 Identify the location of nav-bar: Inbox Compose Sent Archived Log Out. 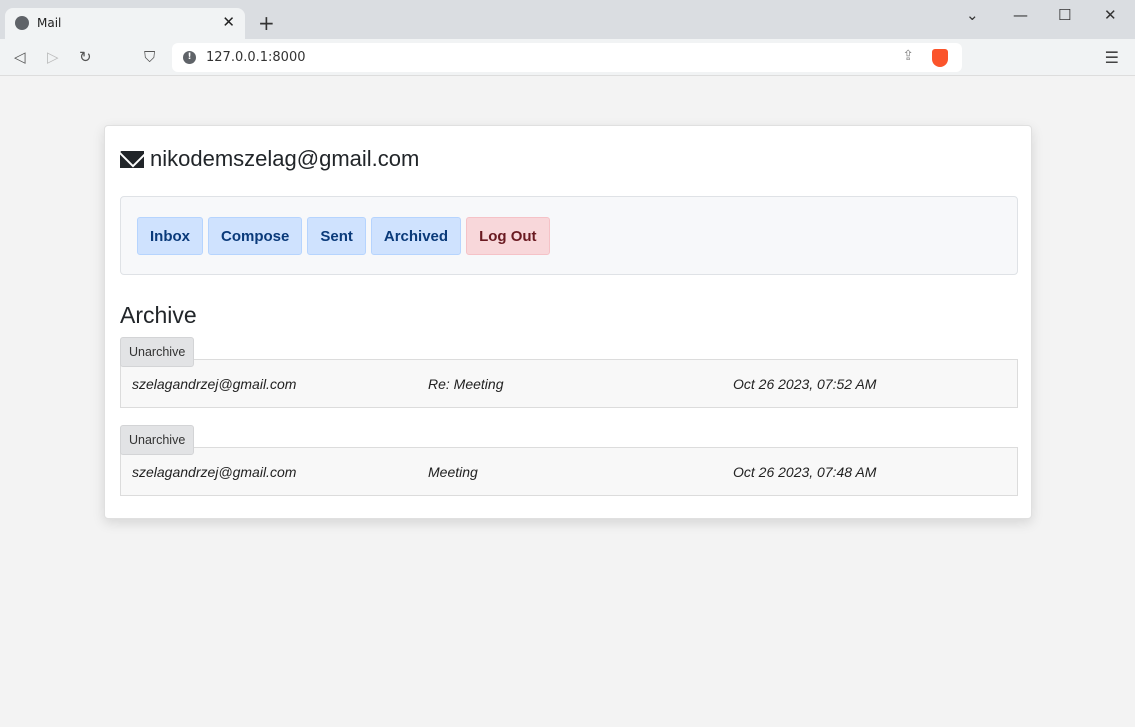
(569, 235).